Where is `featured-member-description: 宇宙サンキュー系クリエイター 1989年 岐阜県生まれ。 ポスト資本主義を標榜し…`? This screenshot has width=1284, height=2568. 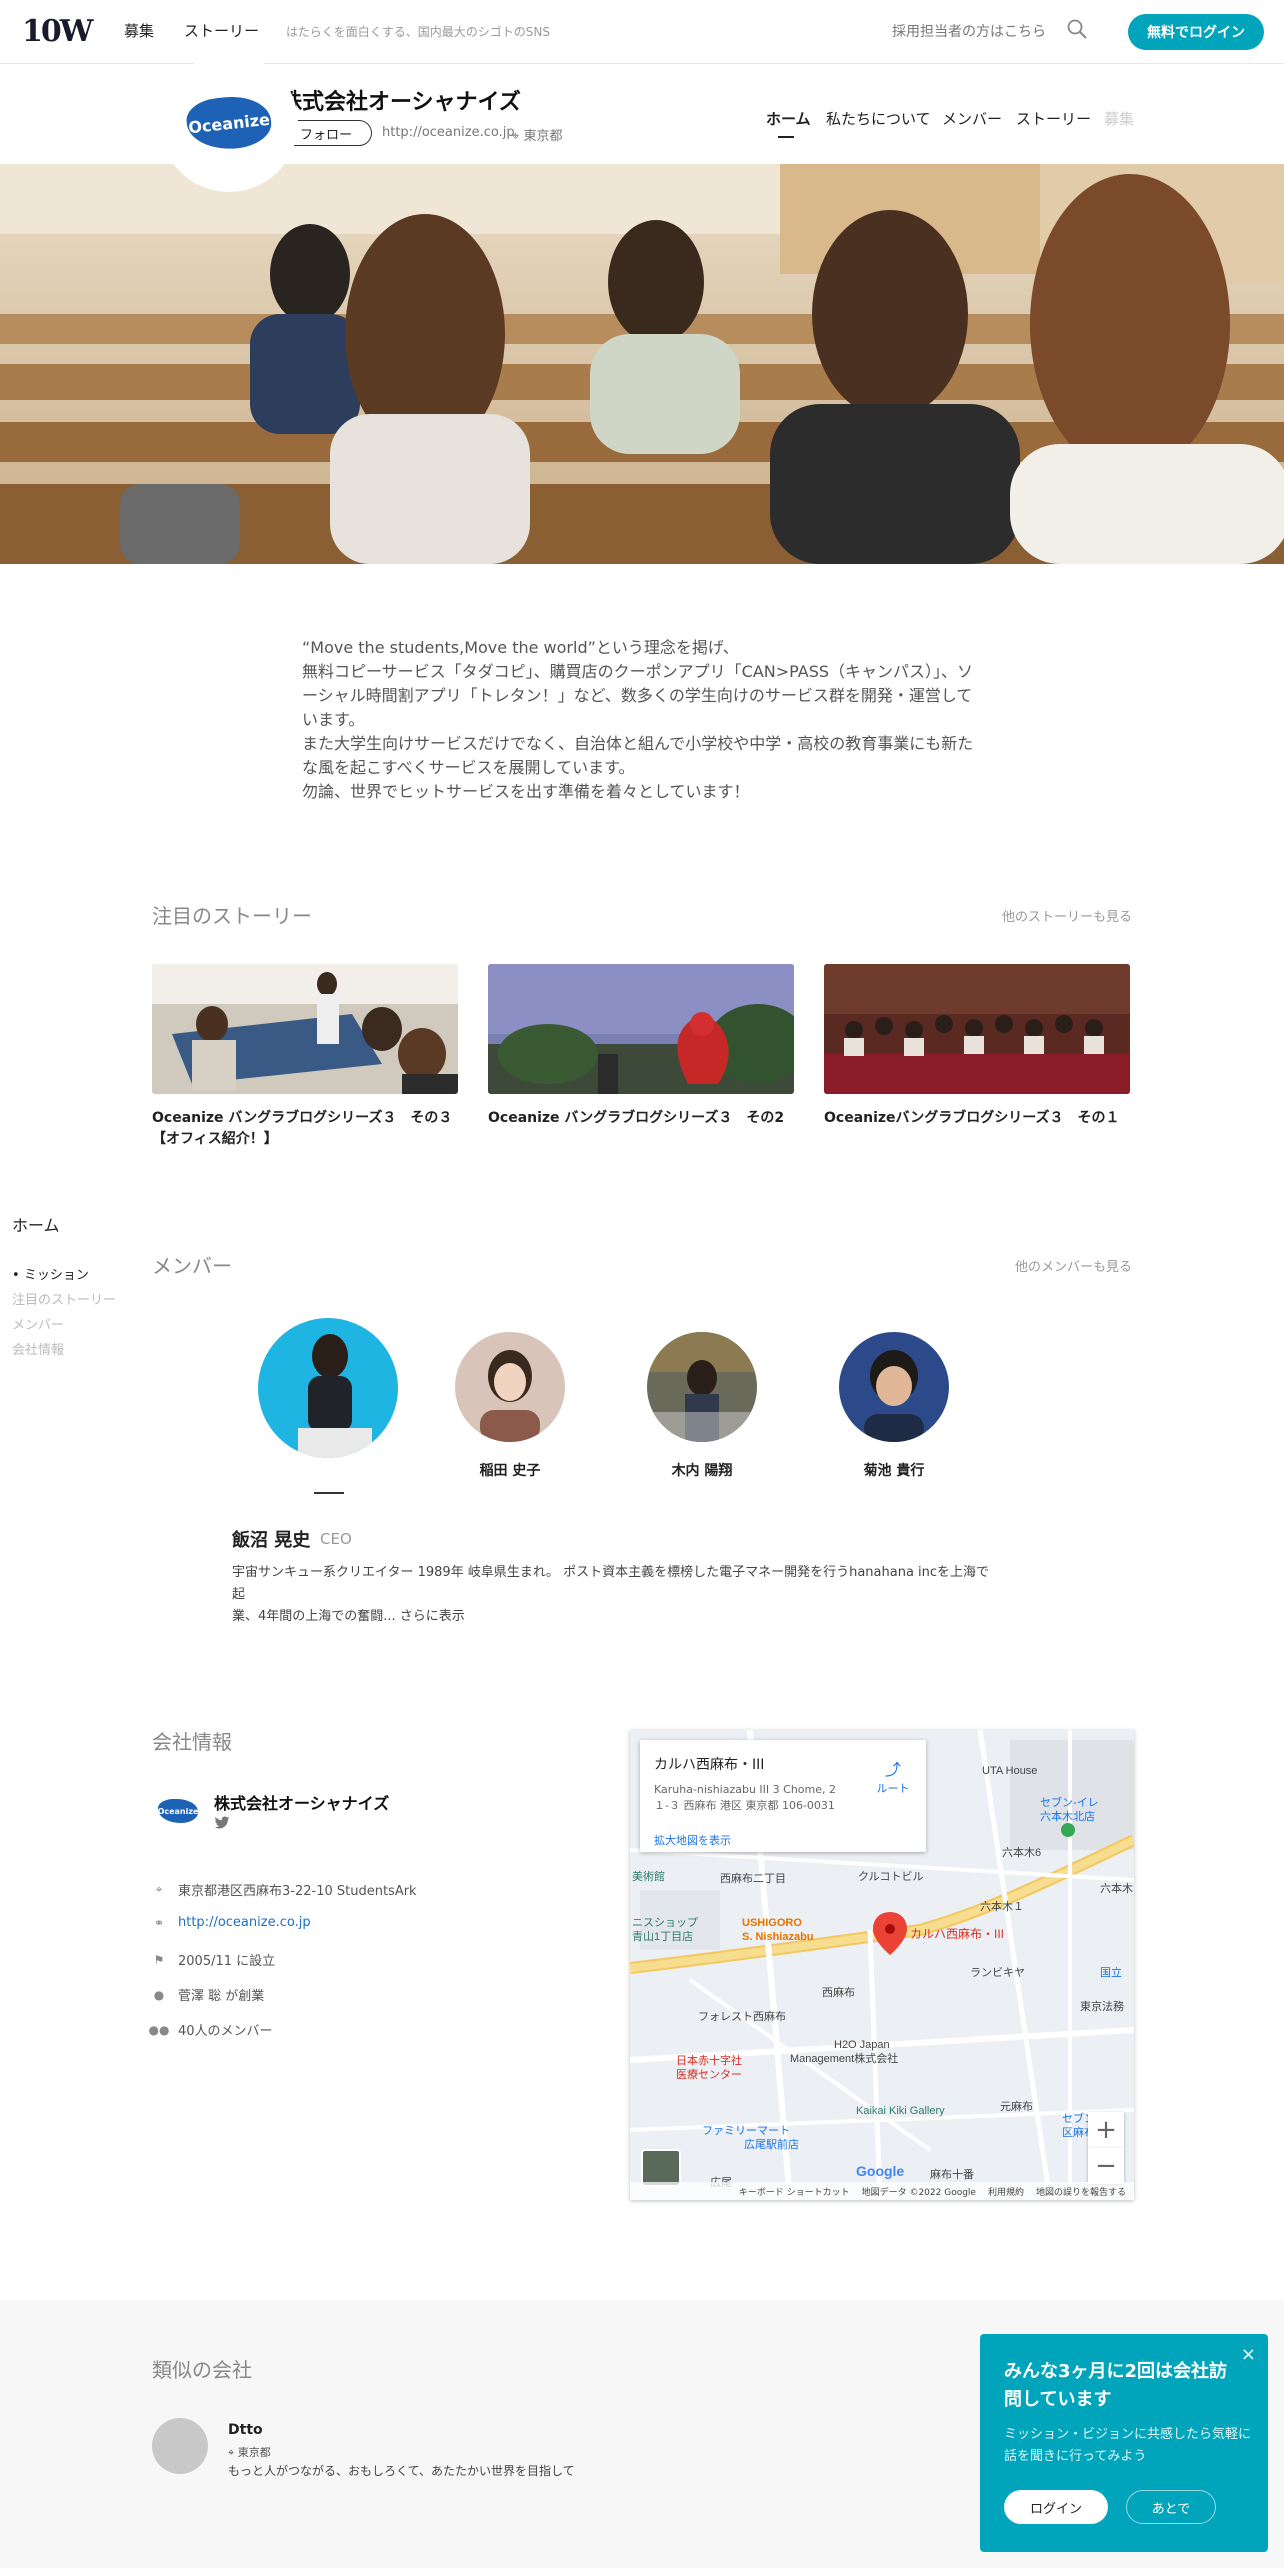 featured-member-description: 宇宙サンキュー系クリエイター 1989年 岐阜県生まれ。 ポスト資本主義を標榜し… is located at coordinates (612, 1595).